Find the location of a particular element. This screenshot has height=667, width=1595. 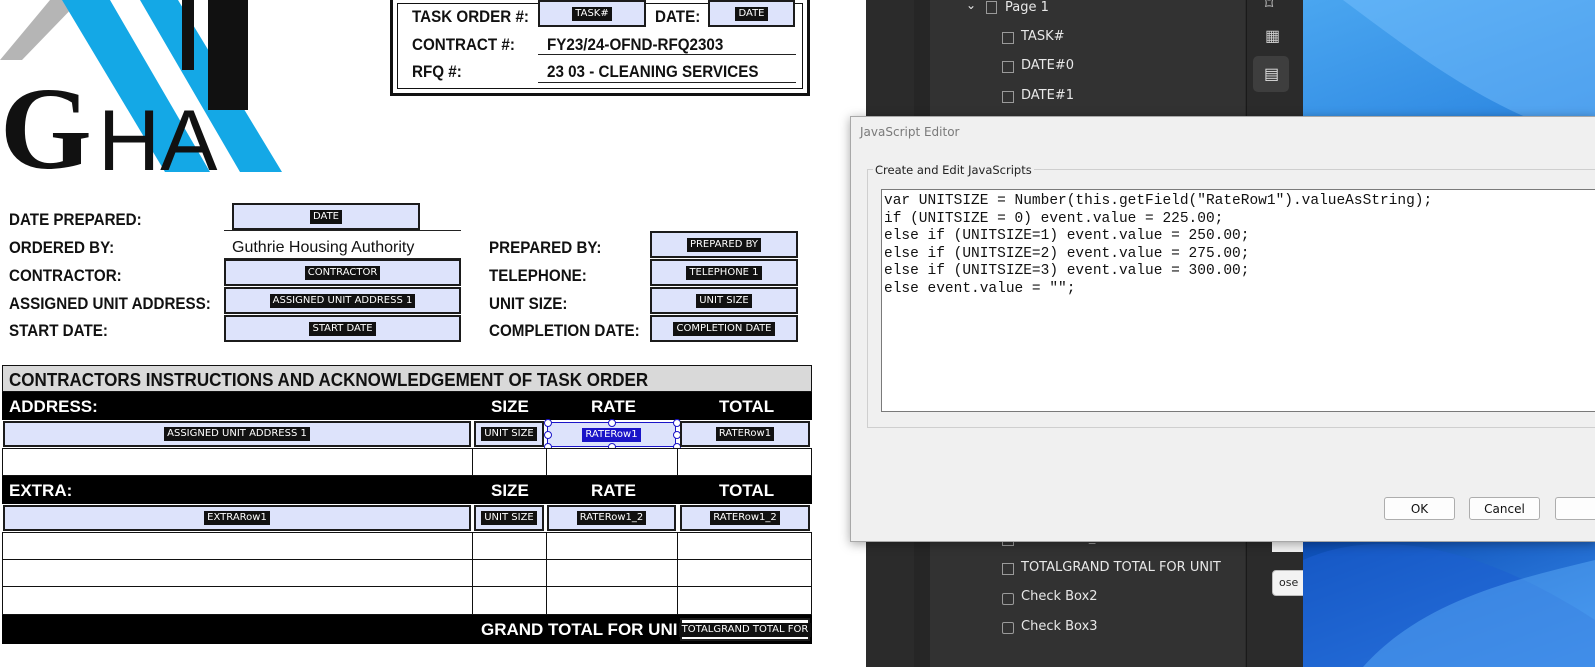

form-fields-tool-button: ▤ is located at coordinates (1271, 74).